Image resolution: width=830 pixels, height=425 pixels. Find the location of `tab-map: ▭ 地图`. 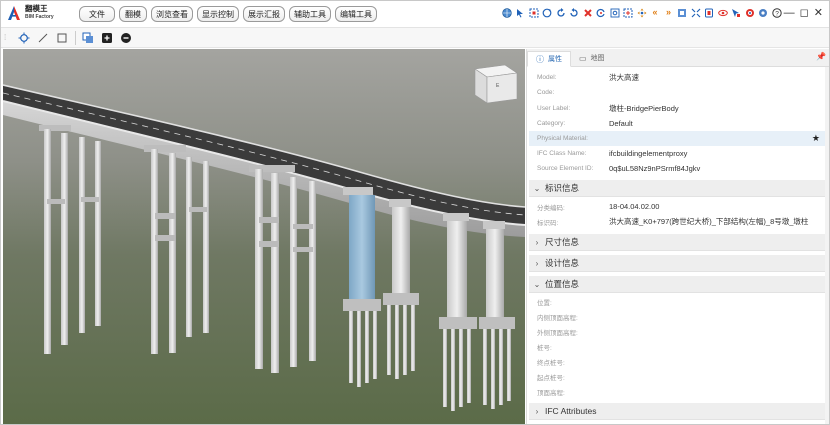

tab-map: ▭ 地图 is located at coordinates (592, 58).